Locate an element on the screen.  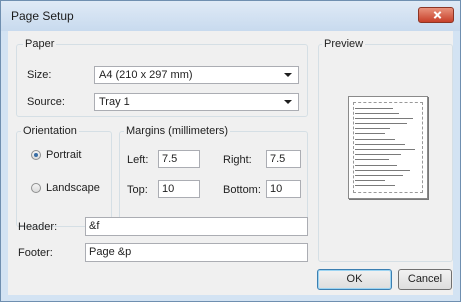
page-preview-image is located at coordinates (388, 147).